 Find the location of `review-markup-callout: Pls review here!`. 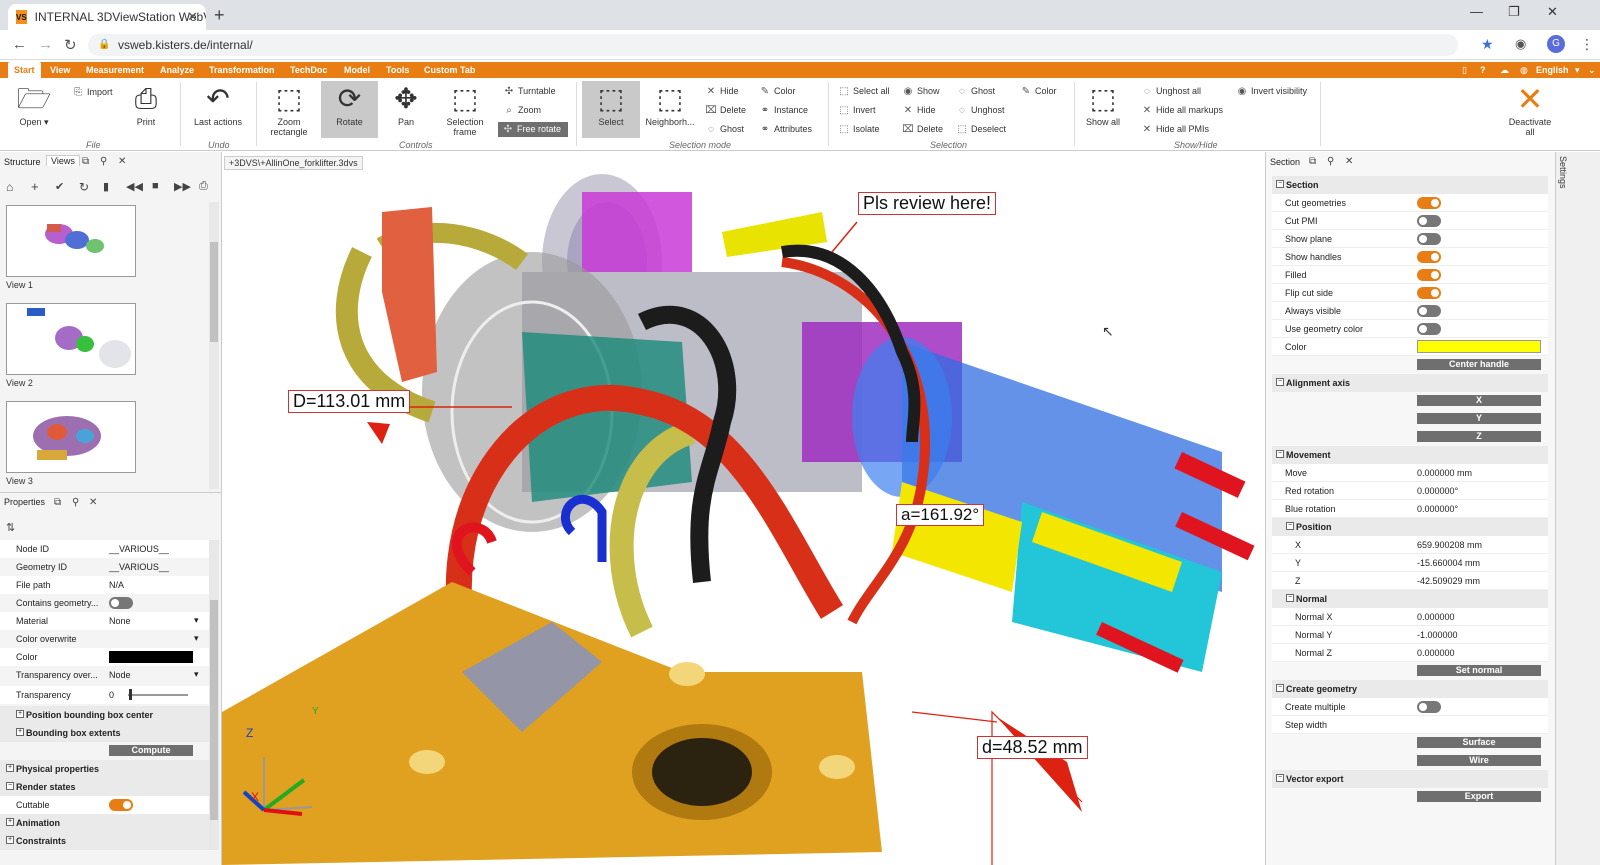

review-markup-callout: Pls review here! is located at coordinates (927, 203).